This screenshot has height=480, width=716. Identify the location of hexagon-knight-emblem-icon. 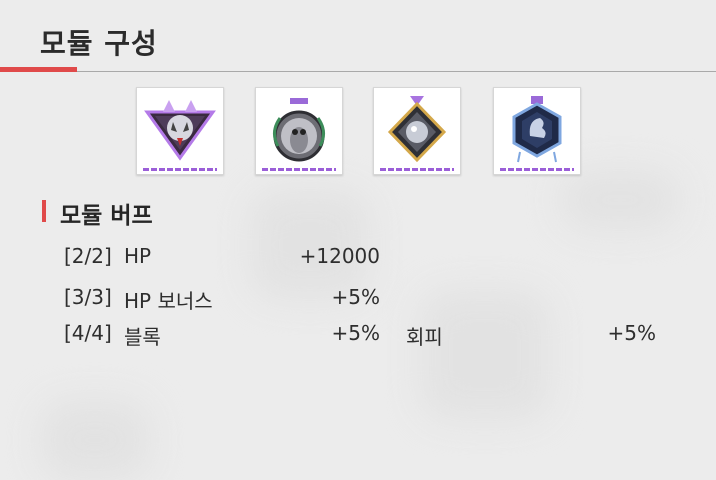
(537, 129).